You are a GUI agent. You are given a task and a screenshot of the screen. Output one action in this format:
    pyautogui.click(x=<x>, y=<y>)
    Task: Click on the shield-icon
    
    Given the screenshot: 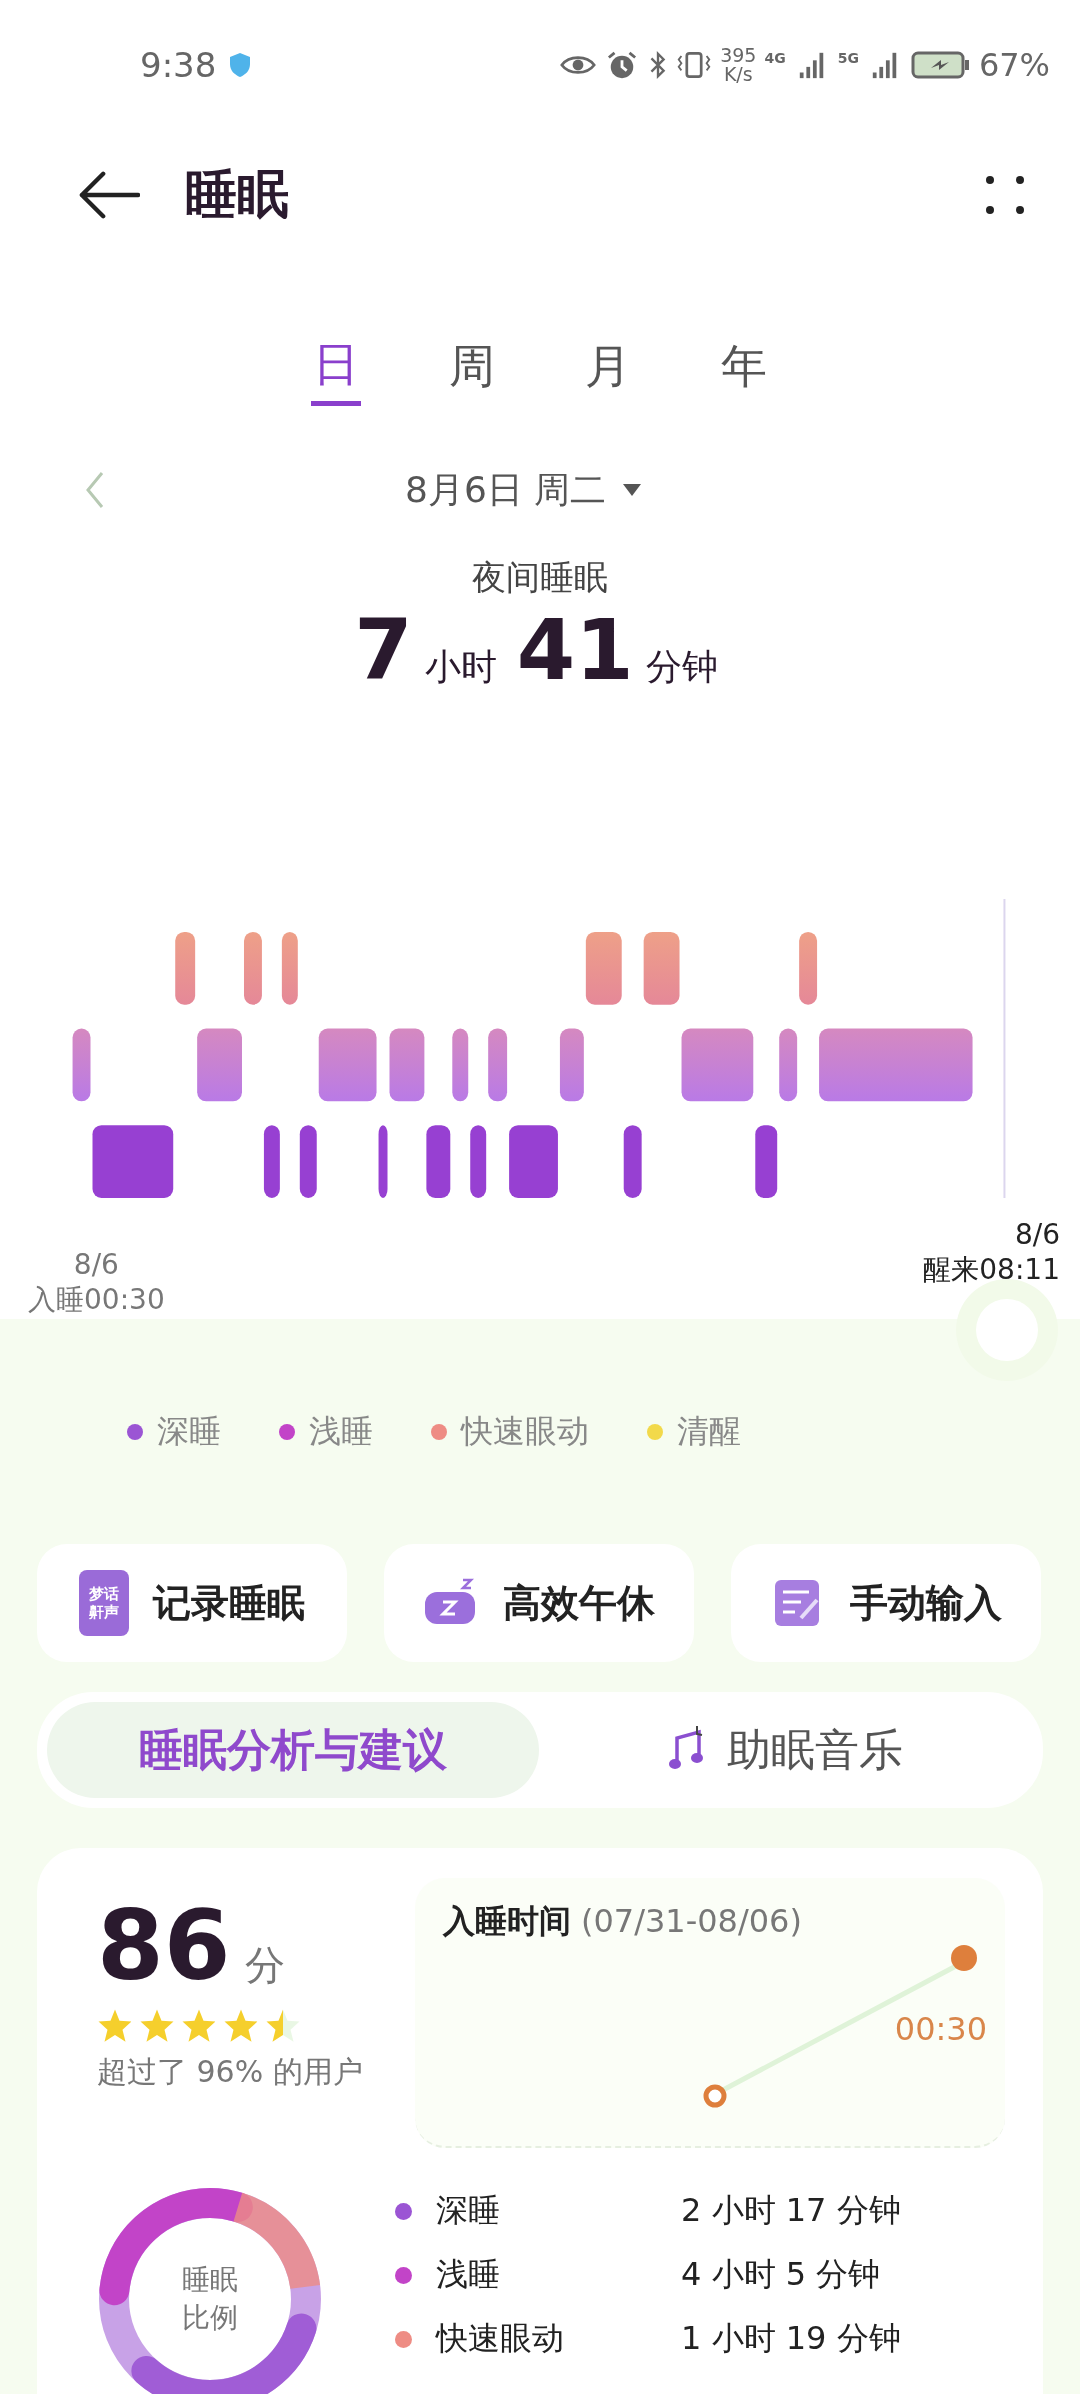 What is the action you would take?
    pyautogui.click(x=240, y=65)
    